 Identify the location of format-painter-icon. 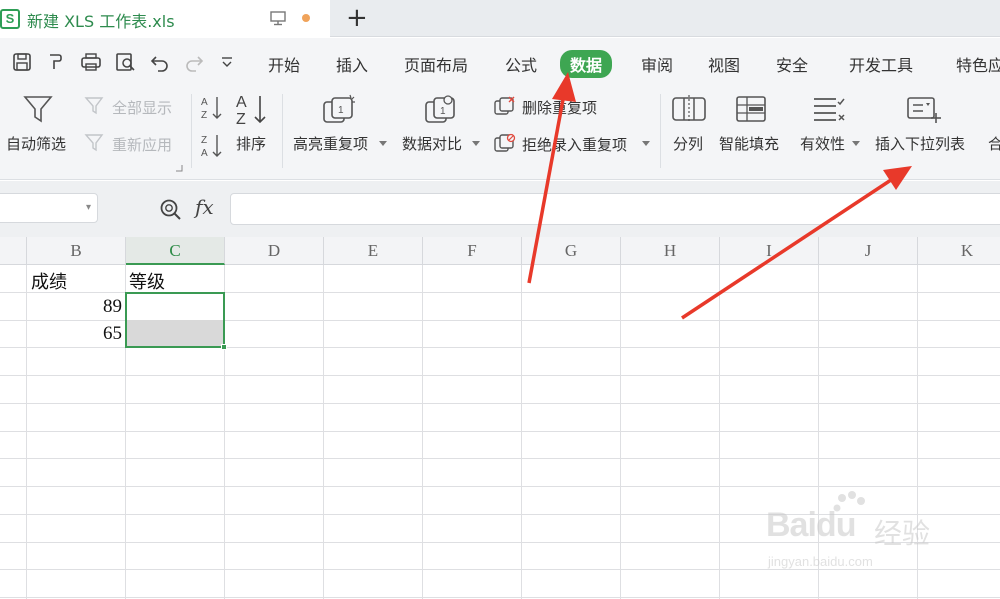
(56, 62).